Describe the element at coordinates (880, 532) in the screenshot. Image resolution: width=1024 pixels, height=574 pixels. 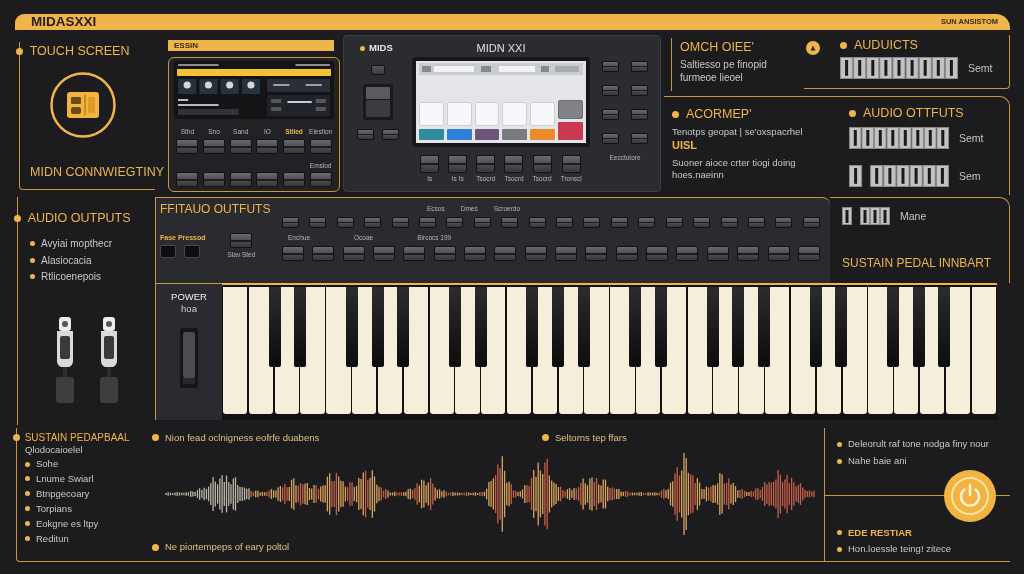
I see `section-heading: EDE RESTIAR` at that location.